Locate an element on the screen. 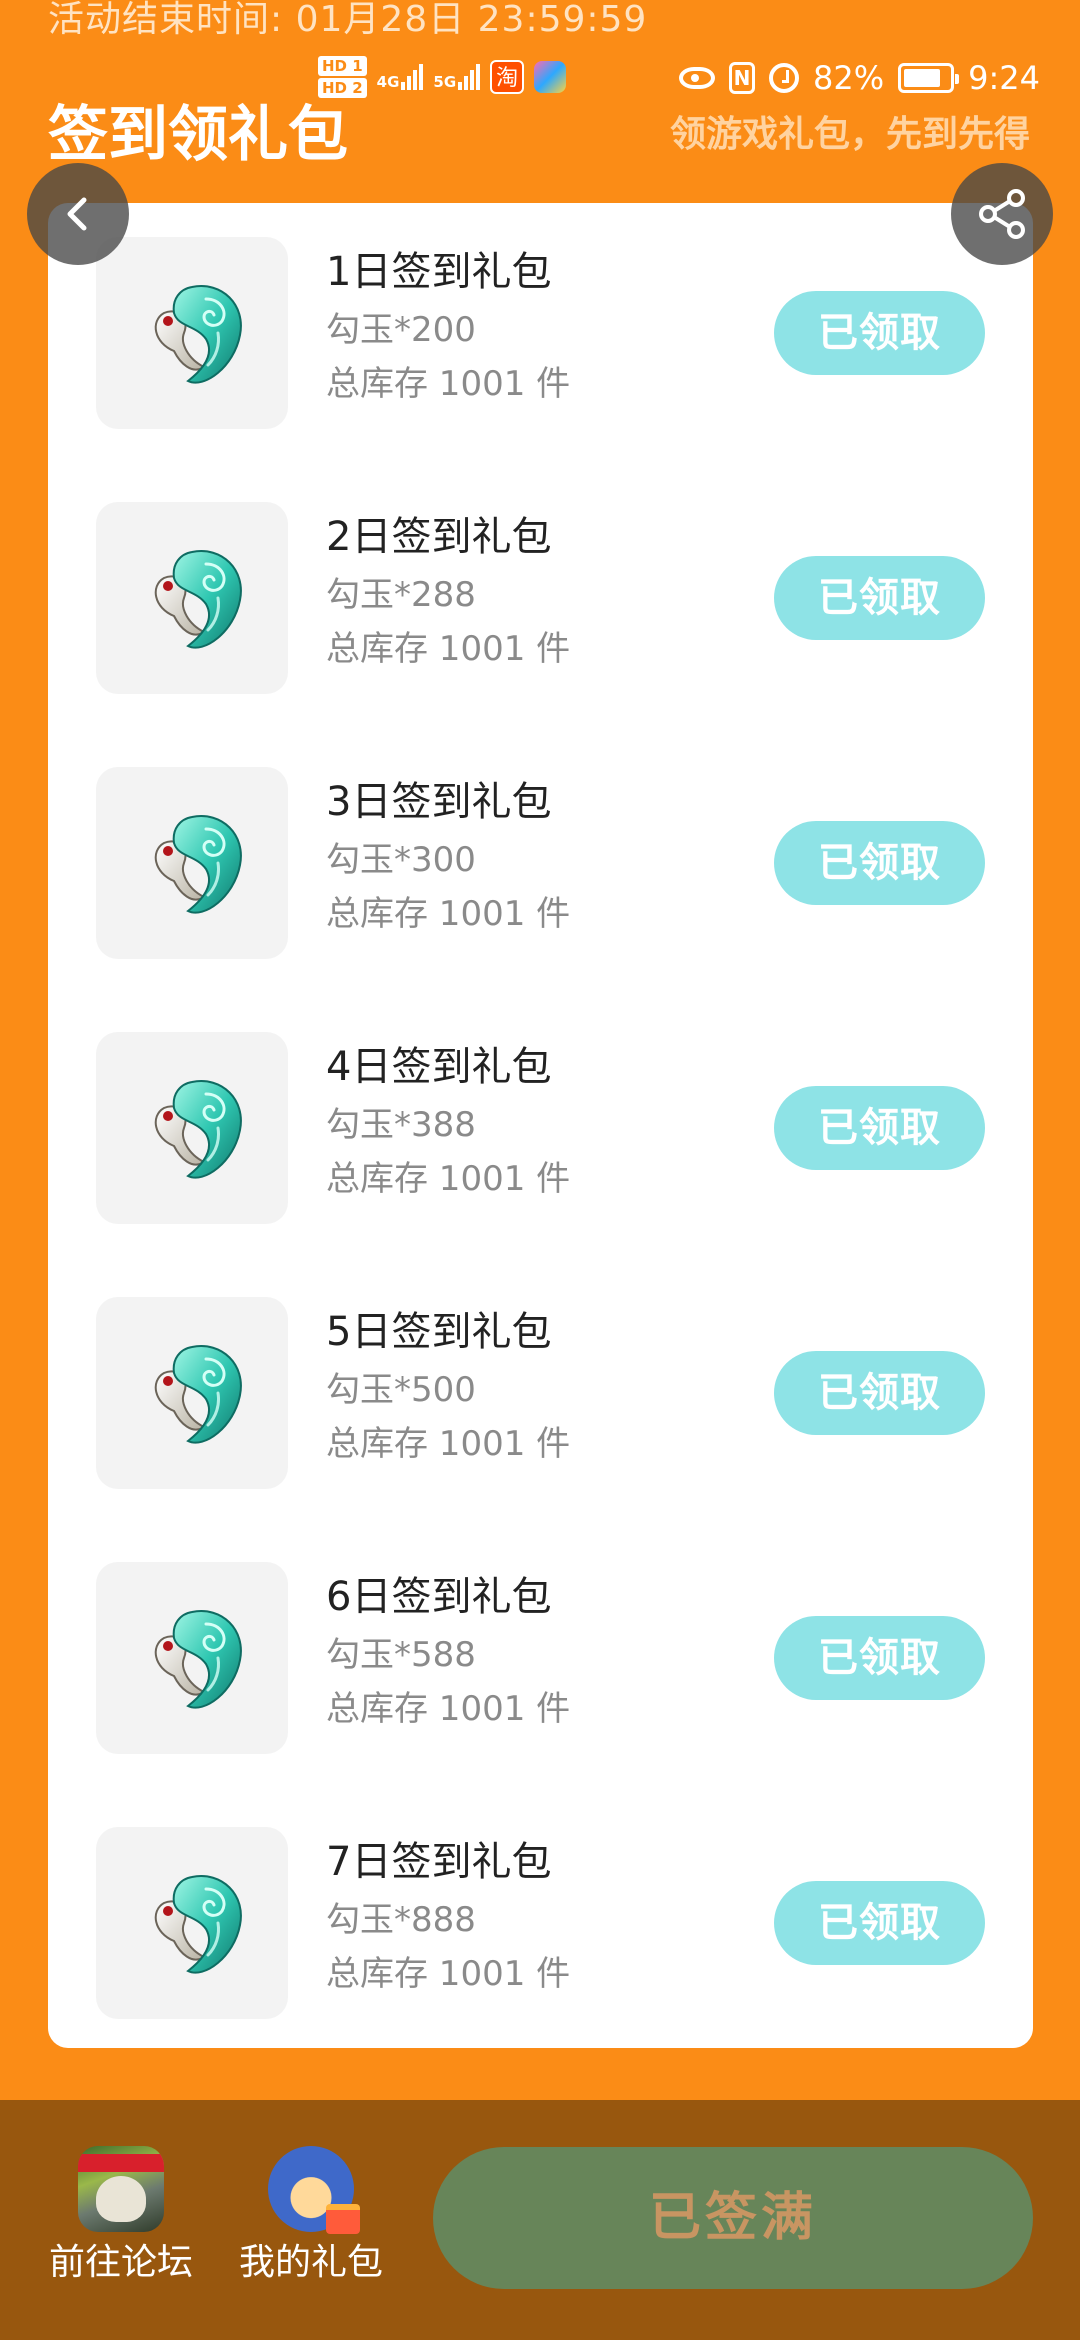  gift-name: 4日签到礼包 is located at coordinates (439, 1067).